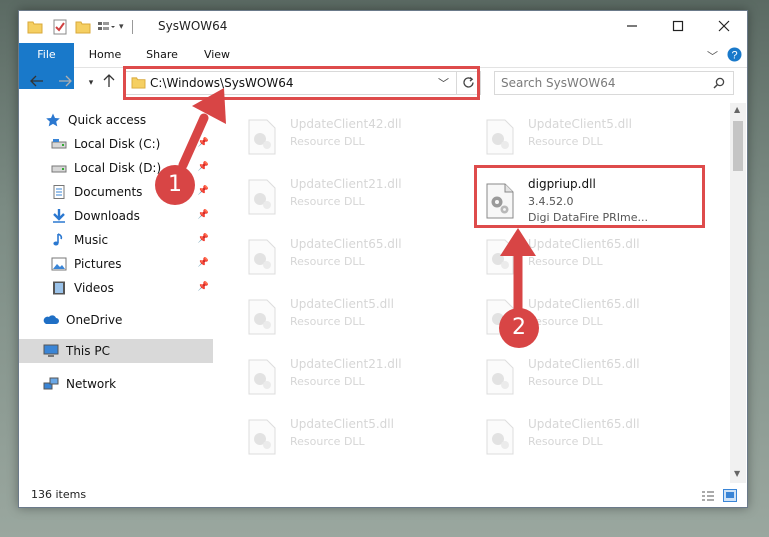  I want to click on arrow-2-head, so click(518, 242).